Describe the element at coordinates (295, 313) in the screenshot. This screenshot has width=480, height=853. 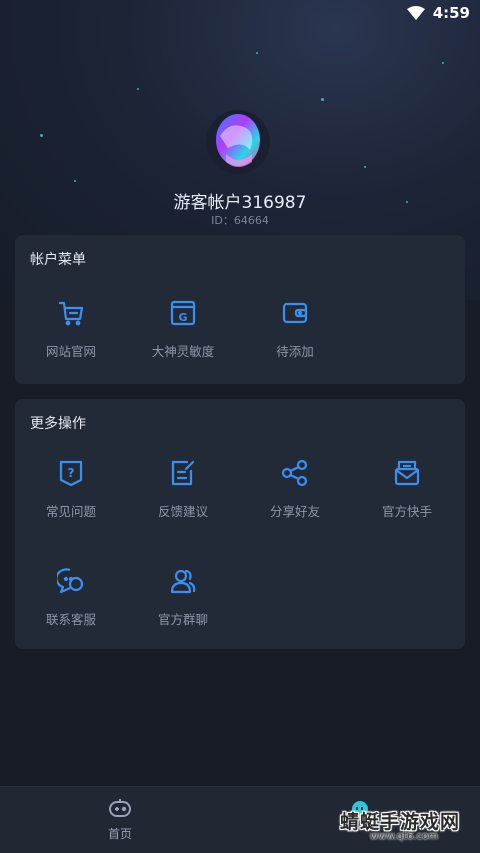
I see `wallet-icon` at that location.